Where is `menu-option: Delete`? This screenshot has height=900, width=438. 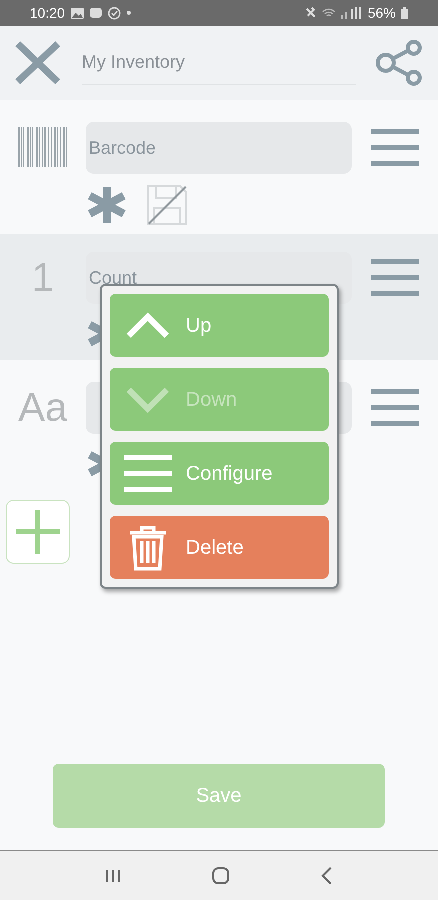
menu-option: Delete is located at coordinates (219, 547).